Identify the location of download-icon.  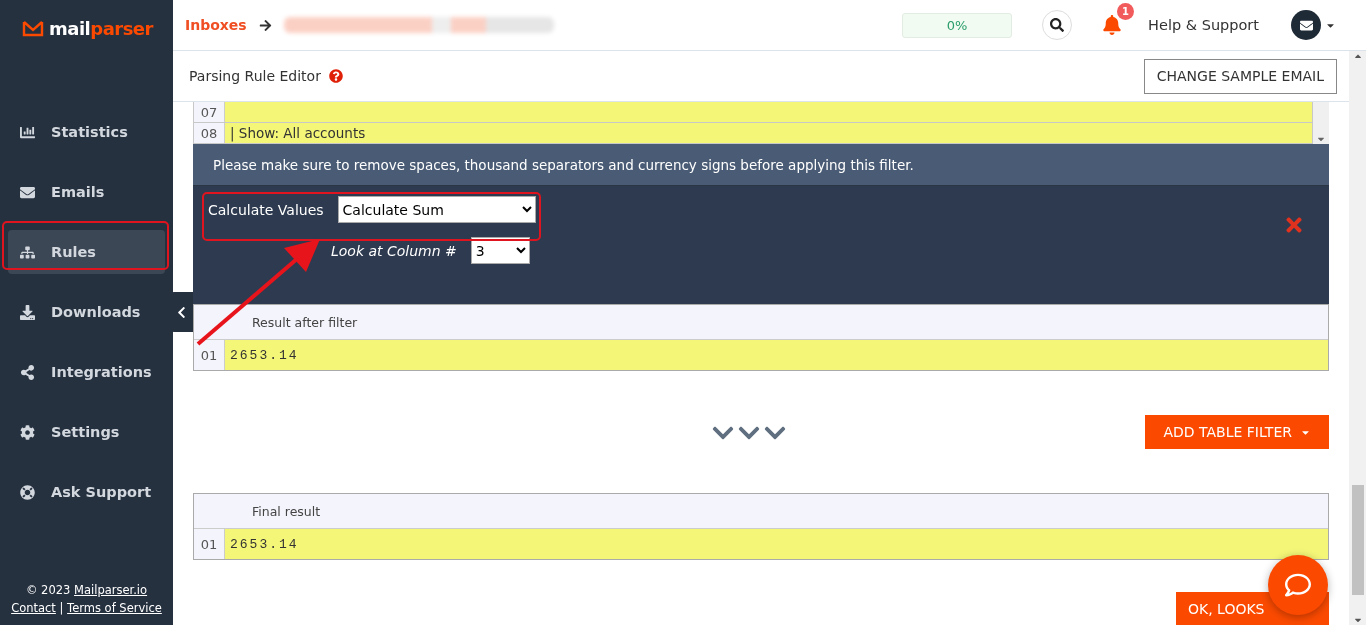
(27, 312).